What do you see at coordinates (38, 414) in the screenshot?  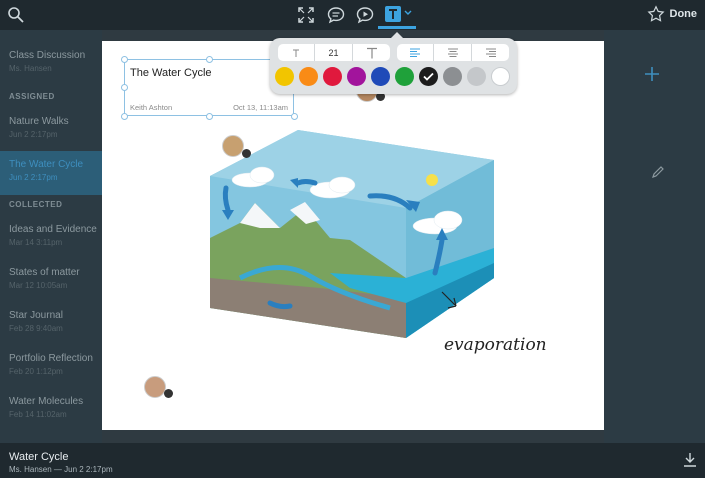 I see `sidebar-item-sub: Feb 14 11:02am` at bounding box center [38, 414].